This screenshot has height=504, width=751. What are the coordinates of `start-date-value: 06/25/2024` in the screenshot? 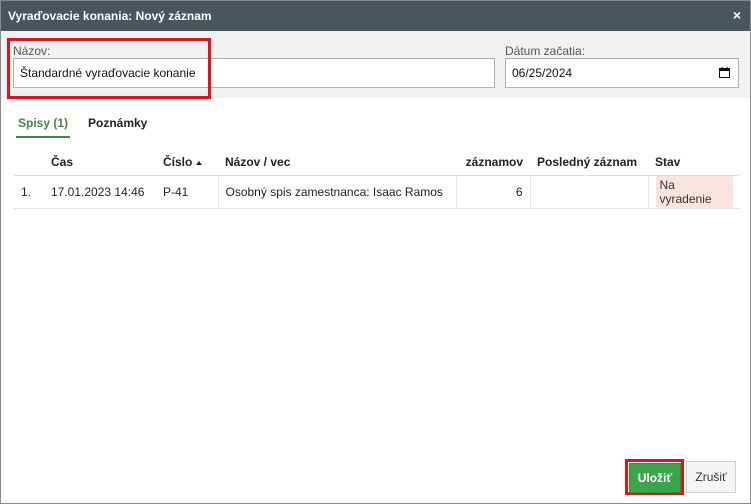 It's located at (542, 73).